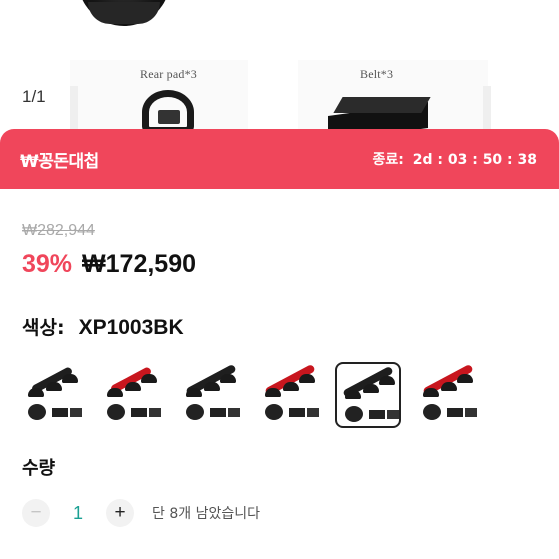 This screenshot has height=559, width=559. What do you see at coordinates (43, 328) in the screenshot?
I see `color-label: 색상:` at bounding box center [43, 328].